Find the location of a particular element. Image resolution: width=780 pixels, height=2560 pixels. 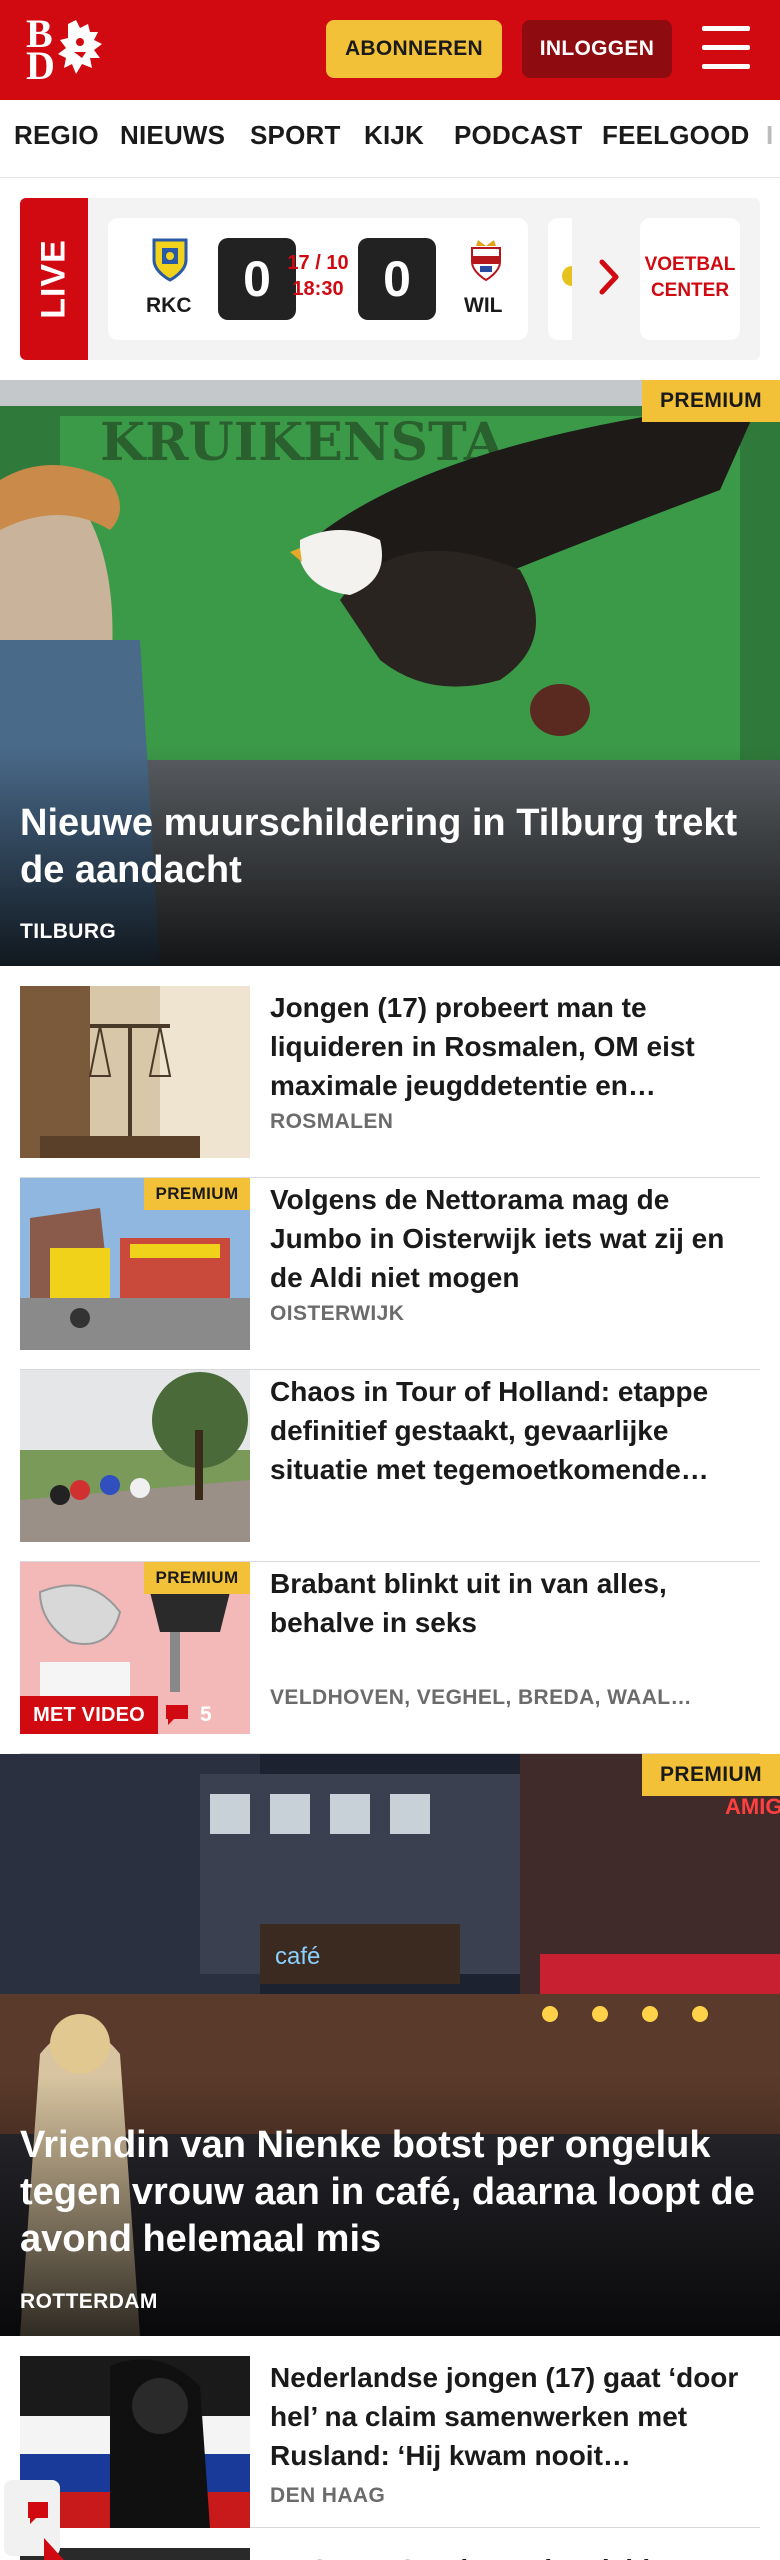

login-button: INLOGGEN is located at coordinates (597, 49).